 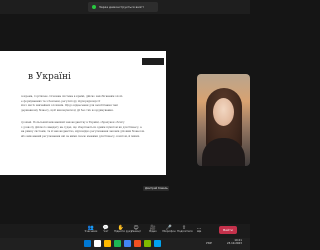 I want to click on toolbar-item-label: Учасники, so click(x=91, y=231).